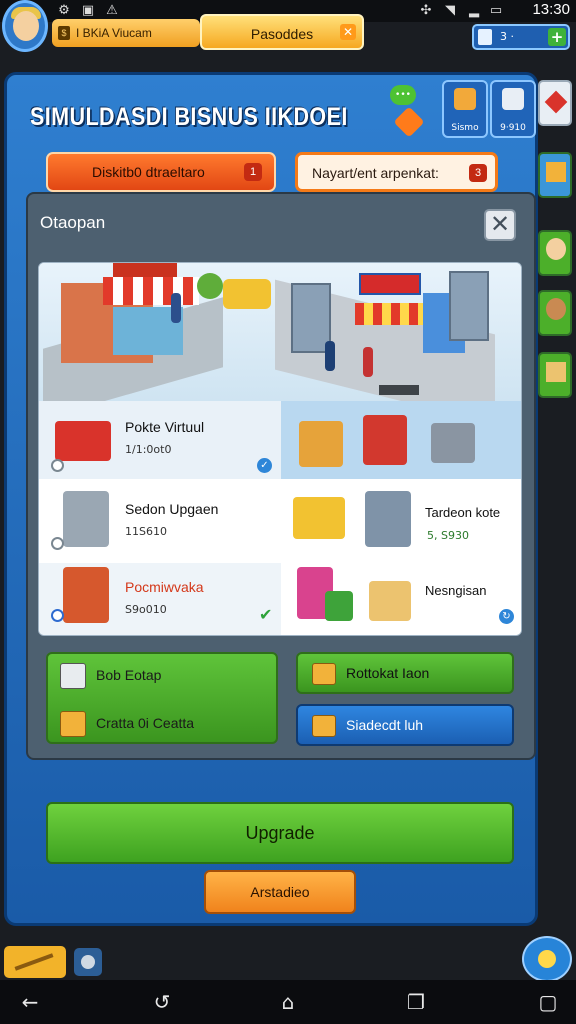 The image size is (576, 1024). Describe the element at coordinates (210, 286) in the screenshot. I see `palm-tree` at that location.